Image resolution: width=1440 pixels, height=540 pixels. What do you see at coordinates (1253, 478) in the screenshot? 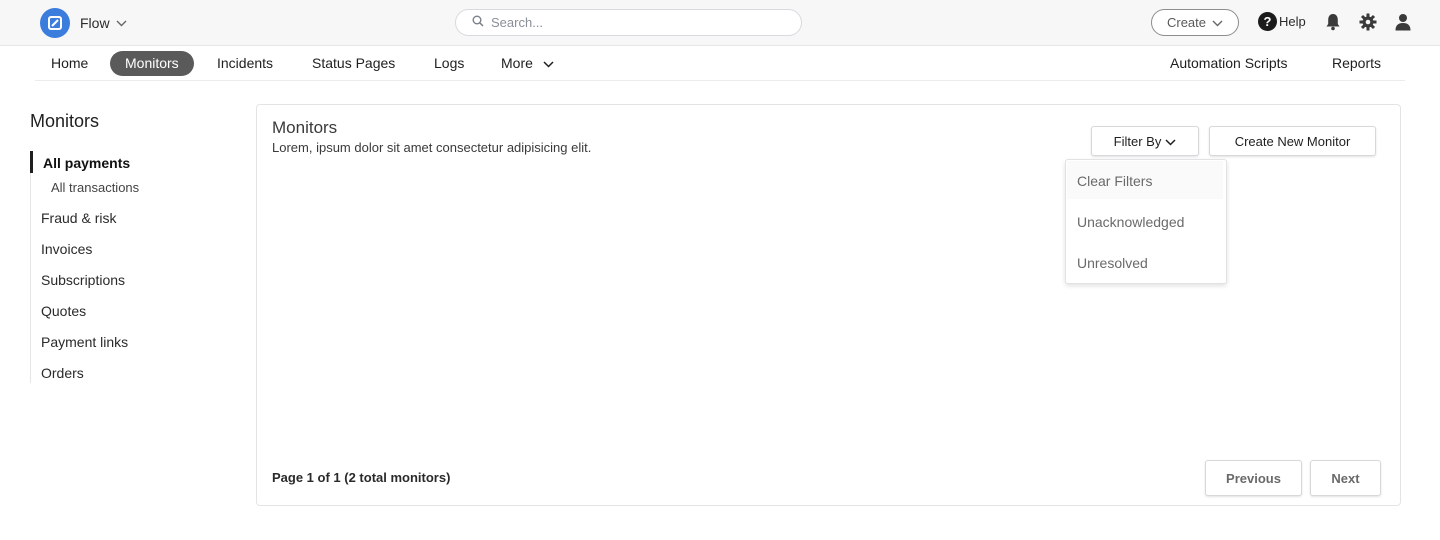
I see `previous-button: Previous` at bounding box center [1253, 478].